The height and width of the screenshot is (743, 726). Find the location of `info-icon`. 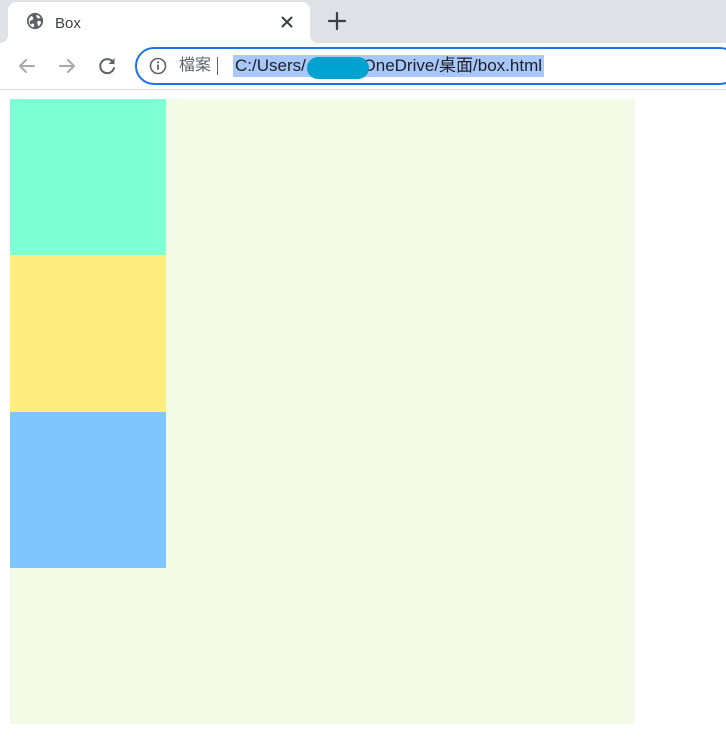

info-icon is located at coordinates (158, 66).